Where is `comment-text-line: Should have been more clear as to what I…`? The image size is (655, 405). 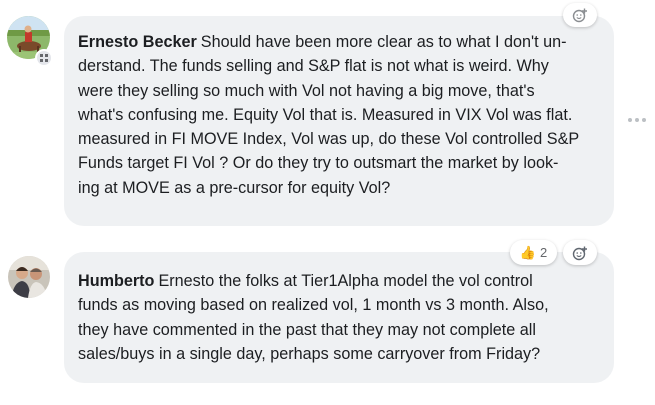
comment-text-line: Should have been more clear as to what I… is located at coordinates (383, 42).